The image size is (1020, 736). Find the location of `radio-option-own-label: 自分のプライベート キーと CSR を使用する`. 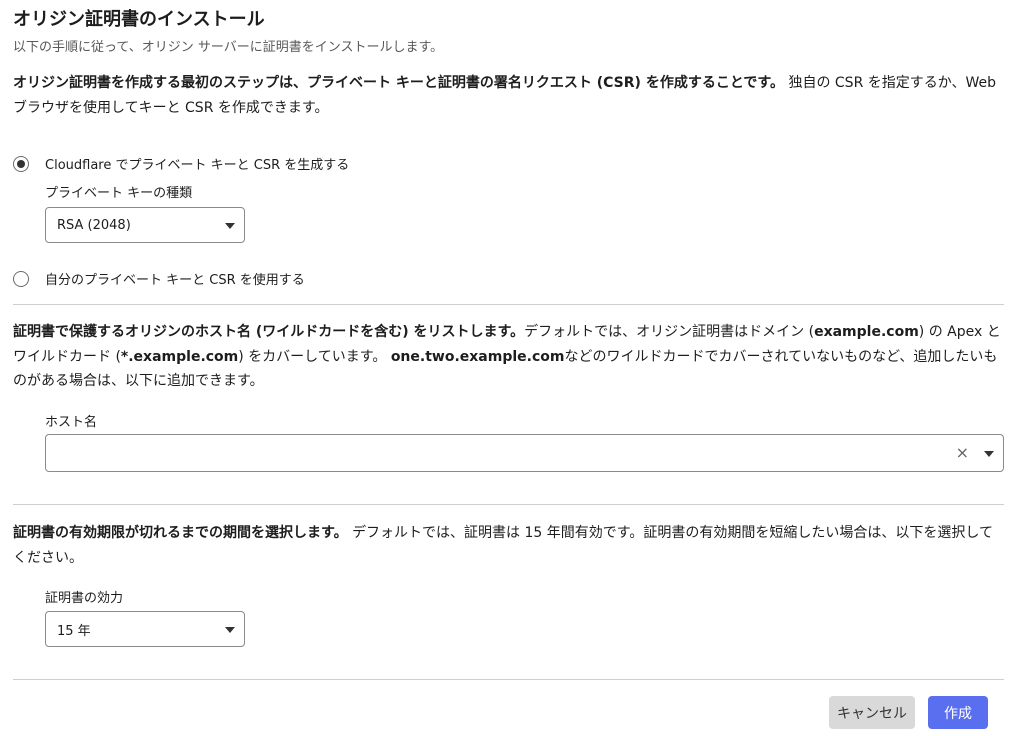

radio-option-own-label: 自分のプライベート キーと CSR を使用する is located at coordinates (175, 280).